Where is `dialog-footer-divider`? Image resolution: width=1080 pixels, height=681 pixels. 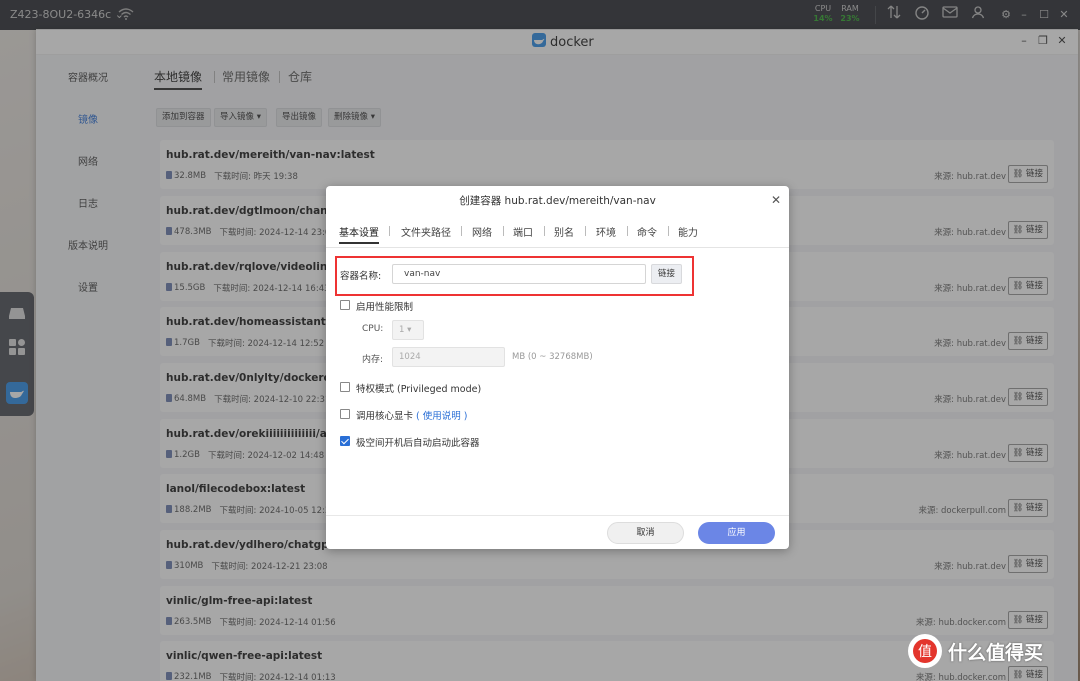 dialog-footer-divider is located at coordinates (557, 515).